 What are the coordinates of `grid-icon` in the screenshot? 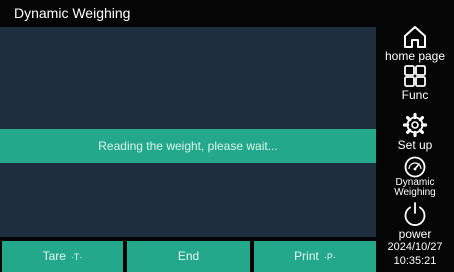 It's located at (415, 76).